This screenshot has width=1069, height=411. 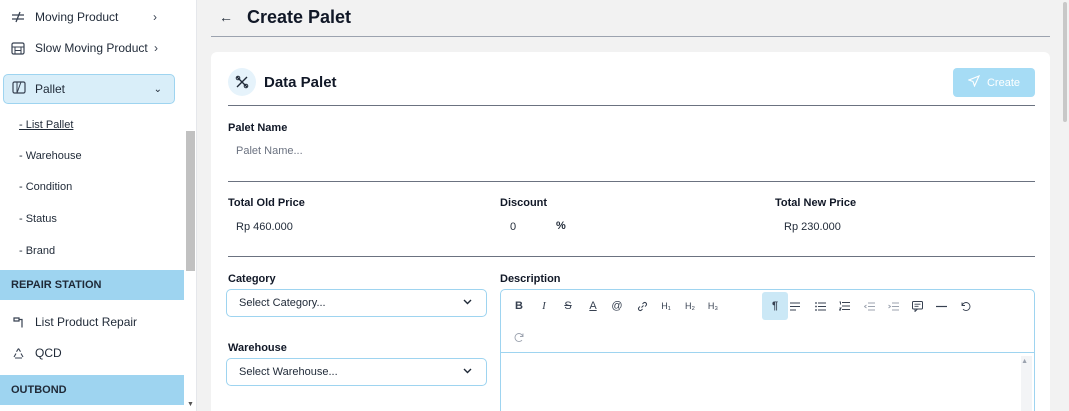 I want to click on description-editor: B I S A @ H₁ H₂ H₃ ¶ ▲, so click(x=767, y=350).